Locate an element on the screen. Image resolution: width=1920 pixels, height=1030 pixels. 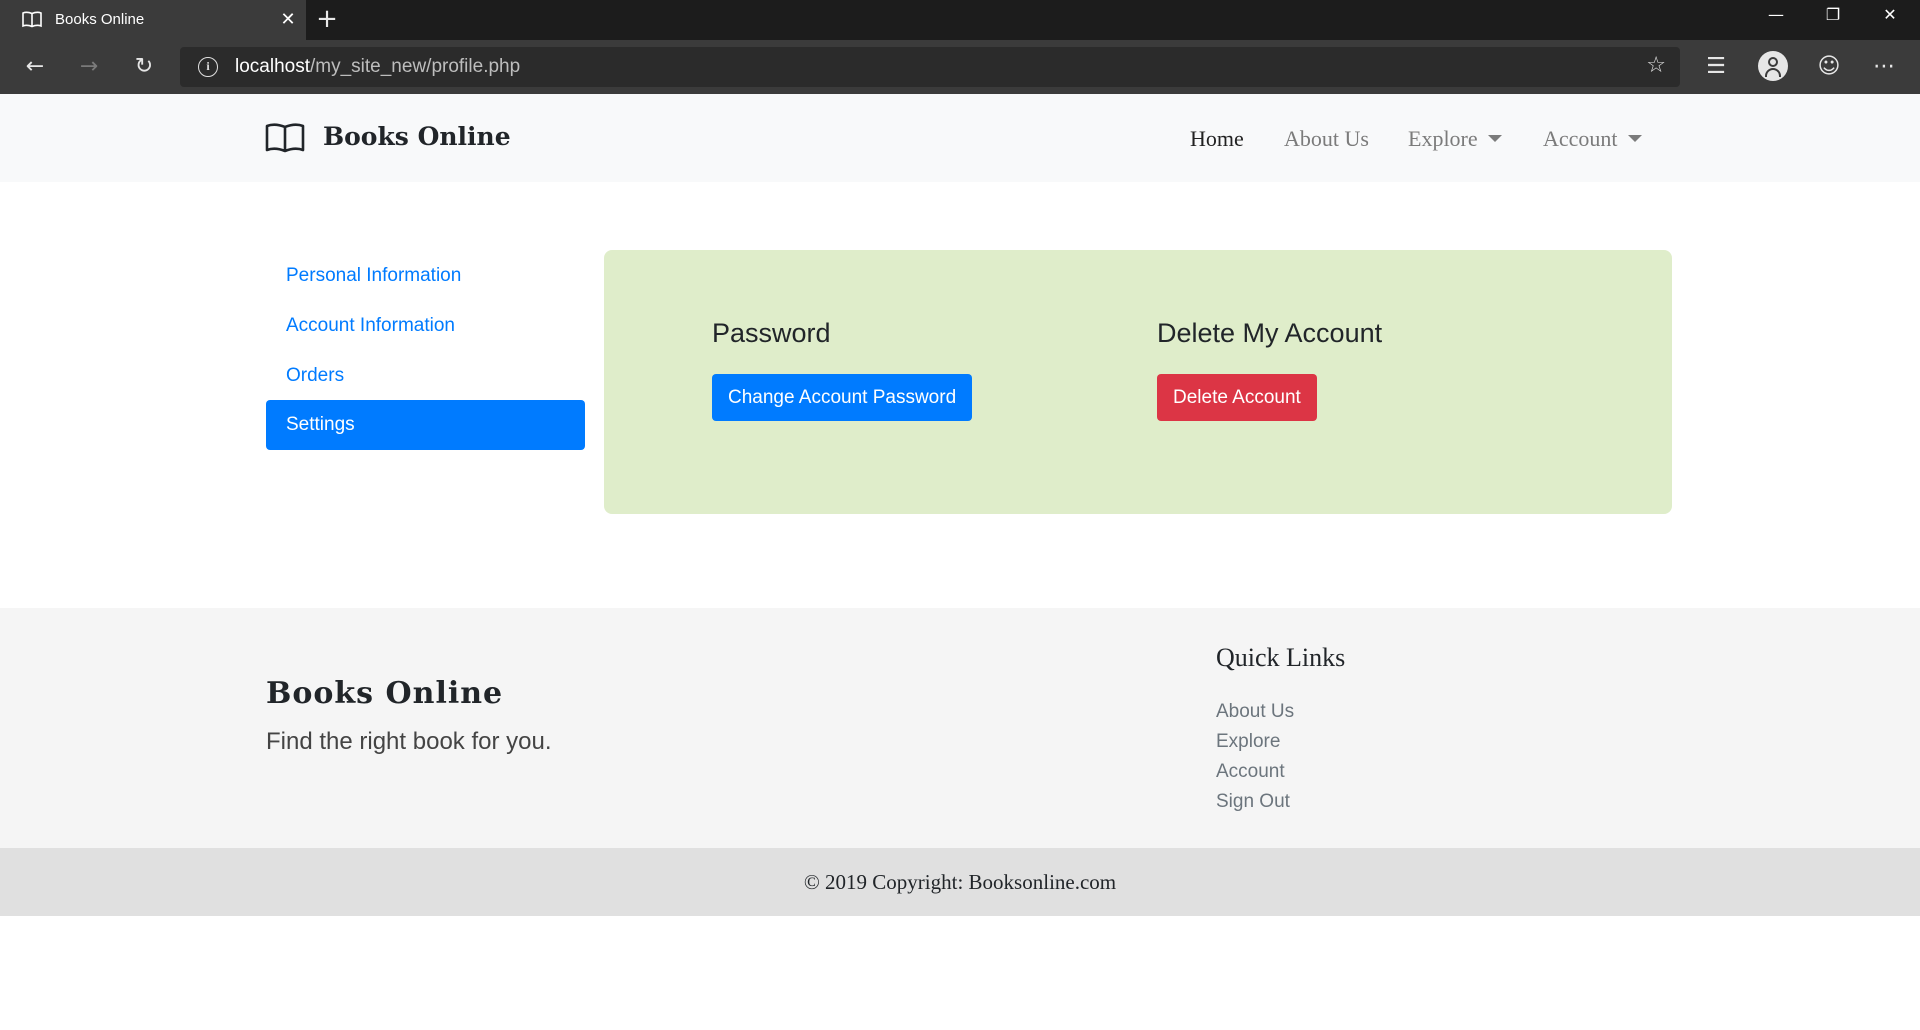
tab-title: Books Online is located at coordinates (100, 19).